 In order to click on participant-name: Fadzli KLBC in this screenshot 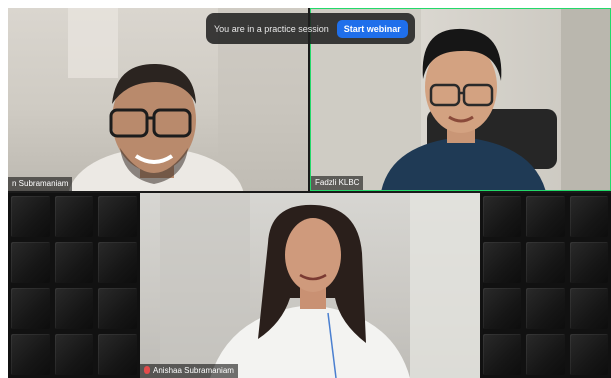, I will do `click(337, 182)`.